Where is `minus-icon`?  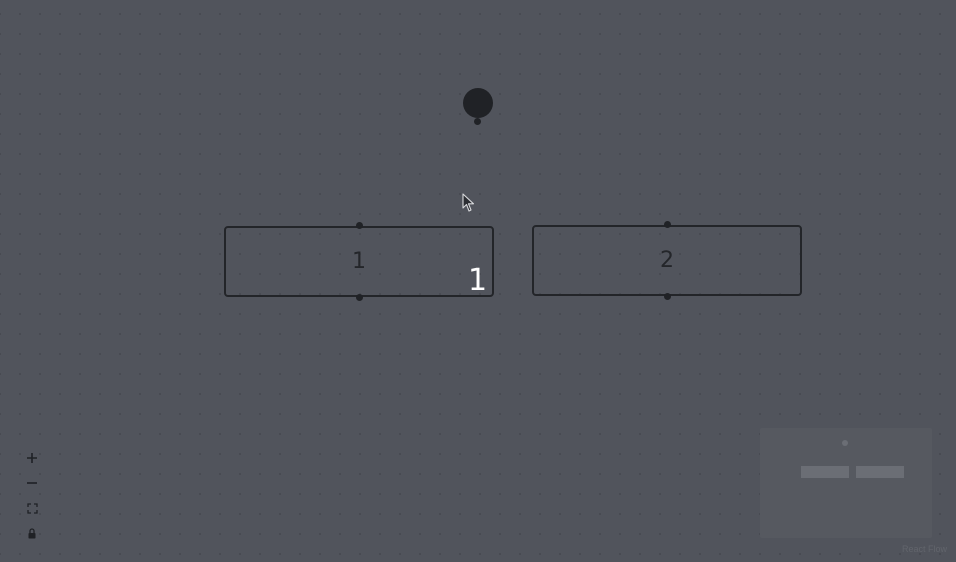
minus-icon is located at coordinates (32, 483).